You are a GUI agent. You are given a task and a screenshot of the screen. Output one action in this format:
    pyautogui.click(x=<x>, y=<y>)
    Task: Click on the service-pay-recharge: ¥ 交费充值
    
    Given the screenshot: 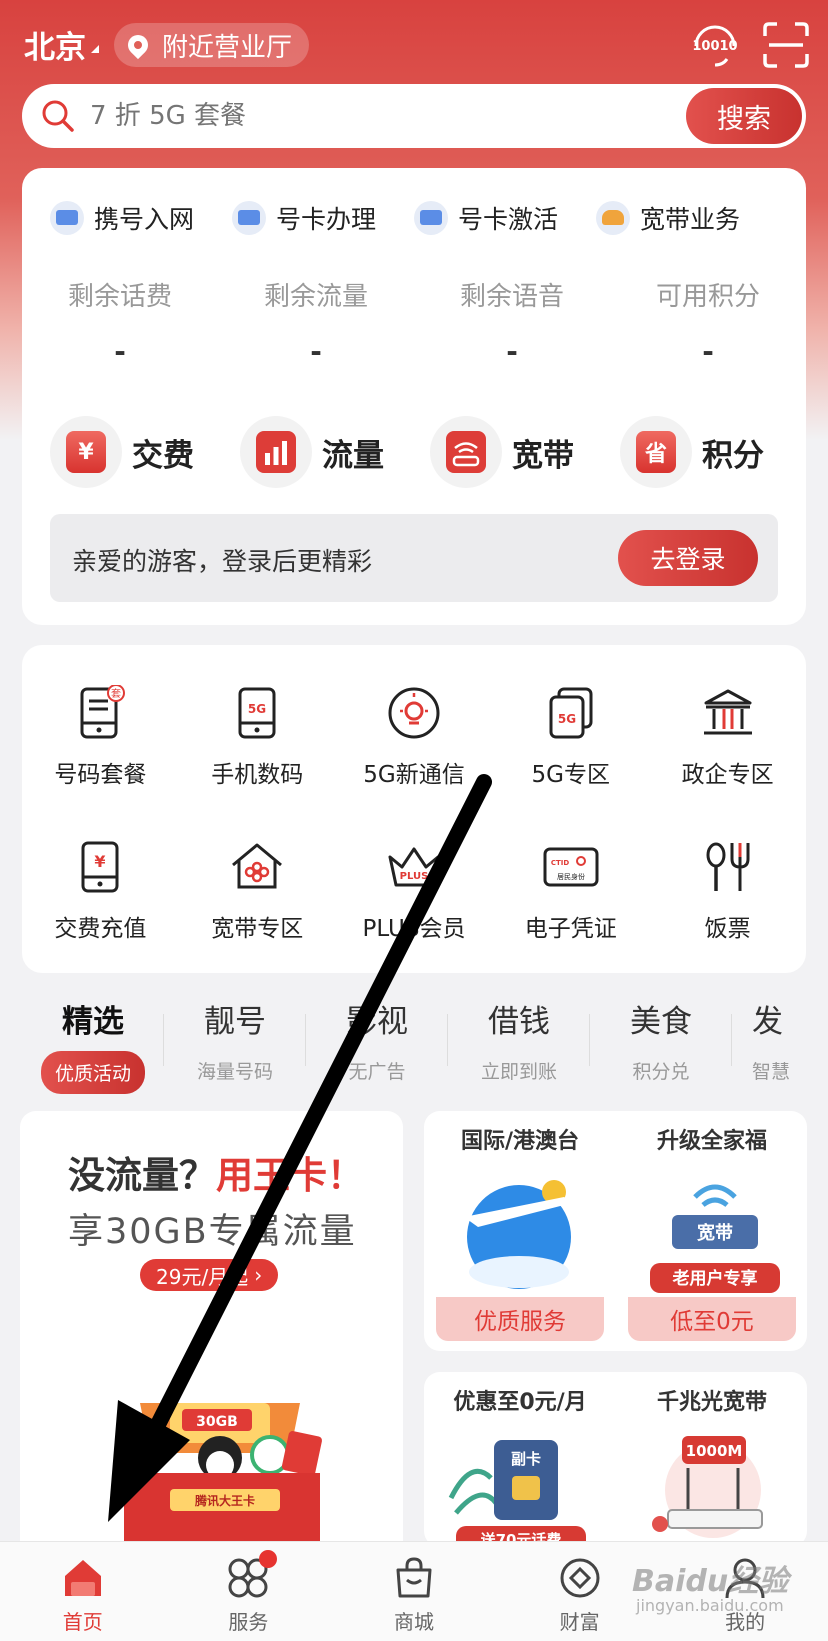 What is the action you would take?
    pyautogui.click(x=100, y=916)
    